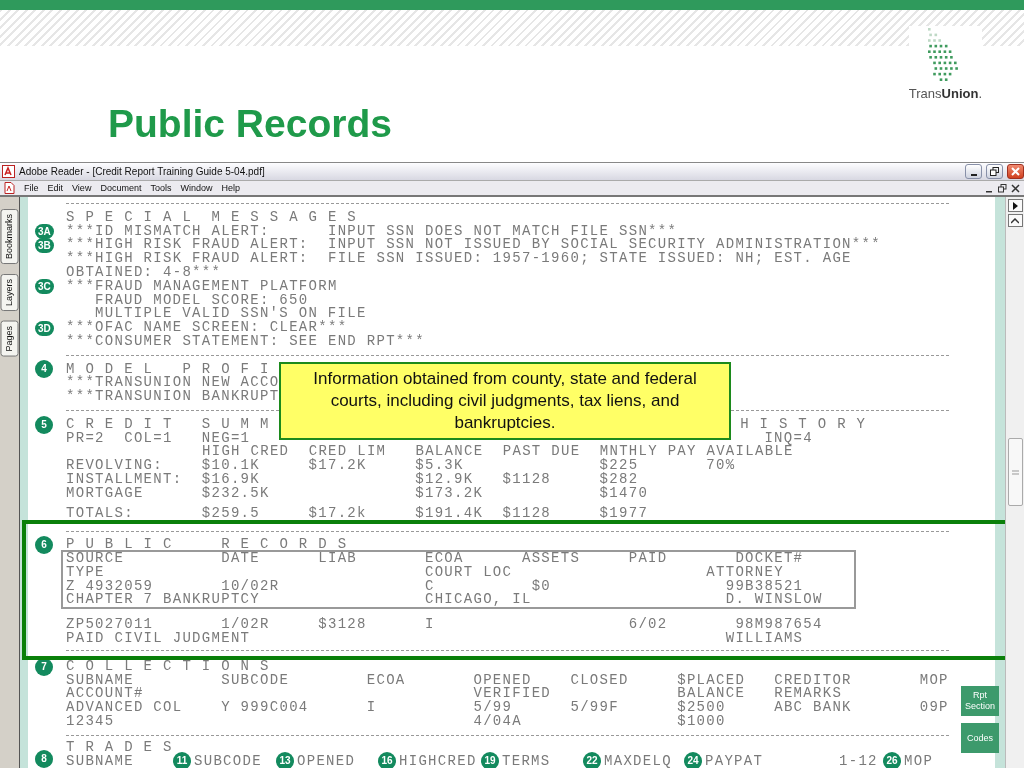  What do you see at coordinates (55, 188) in the screenshot?
I see `menu-item: Edit` at bounding box center [55, 188].